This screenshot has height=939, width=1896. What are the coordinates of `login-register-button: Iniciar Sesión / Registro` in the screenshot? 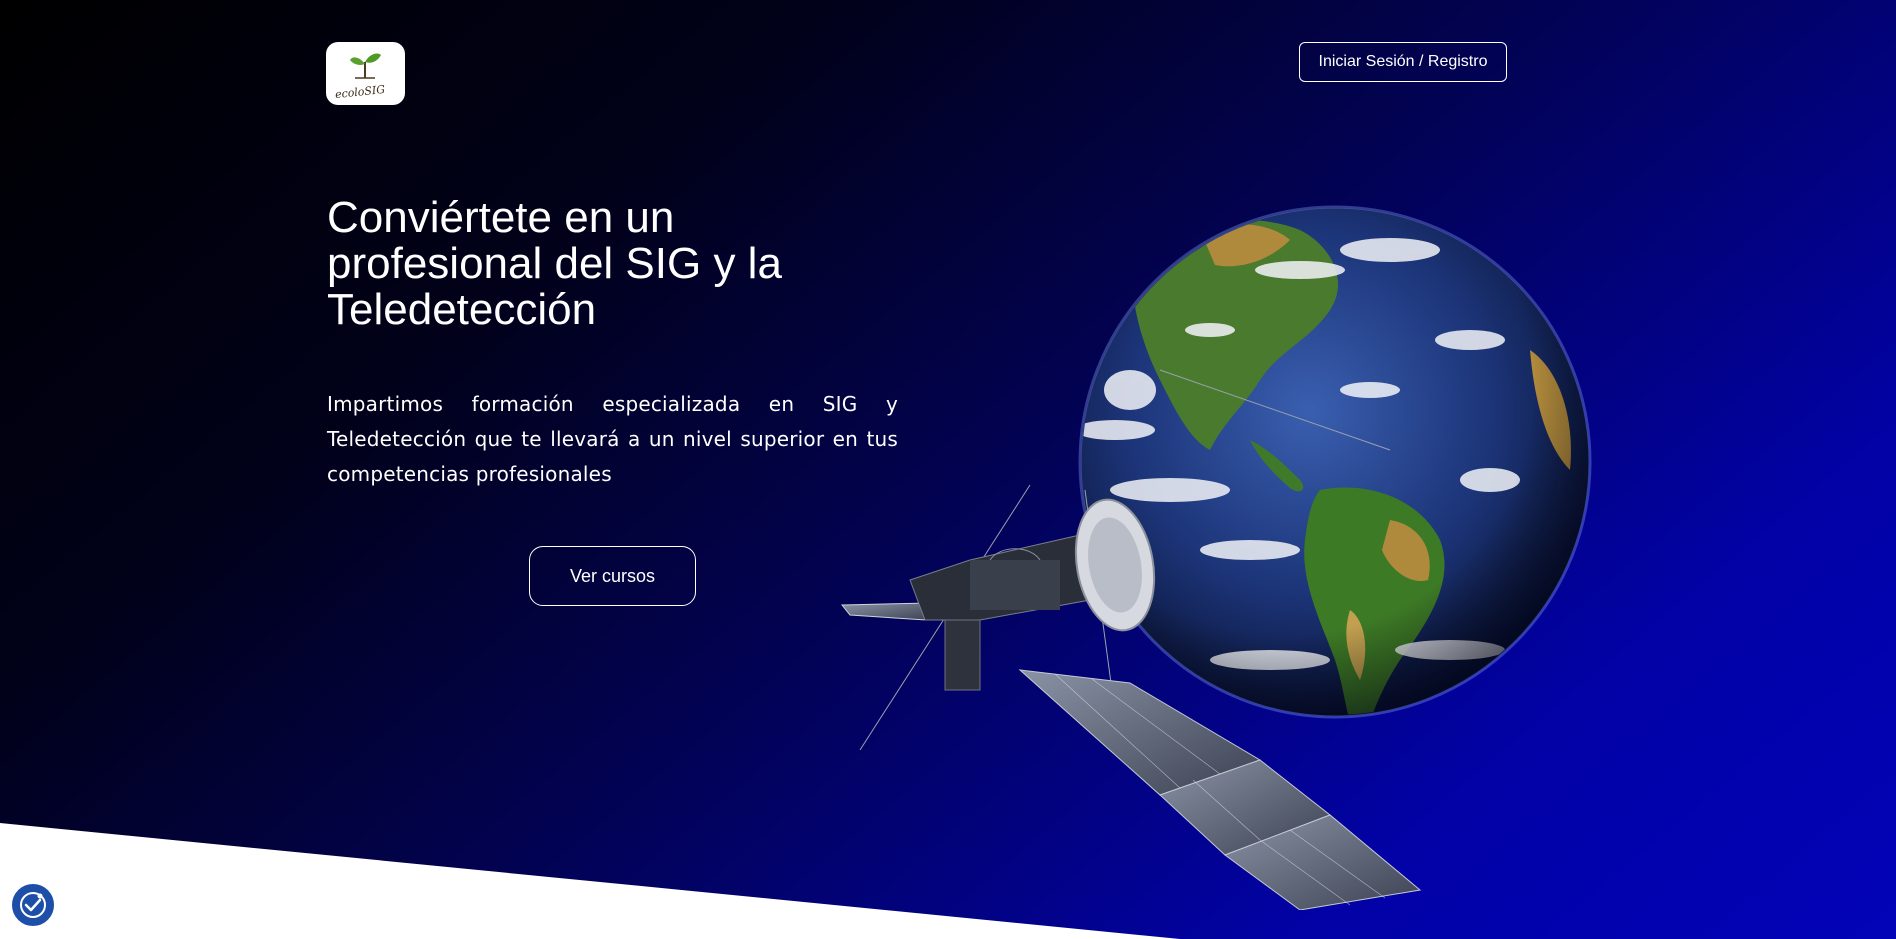 It's located at (1403, 62).